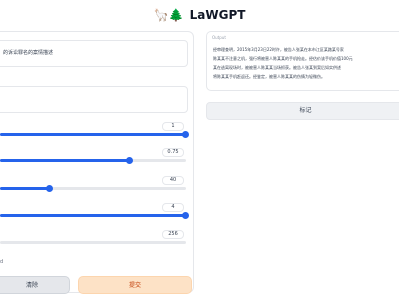  I want to click on app-title: 🦙🌲 LaWGPT, so click(199, 15).